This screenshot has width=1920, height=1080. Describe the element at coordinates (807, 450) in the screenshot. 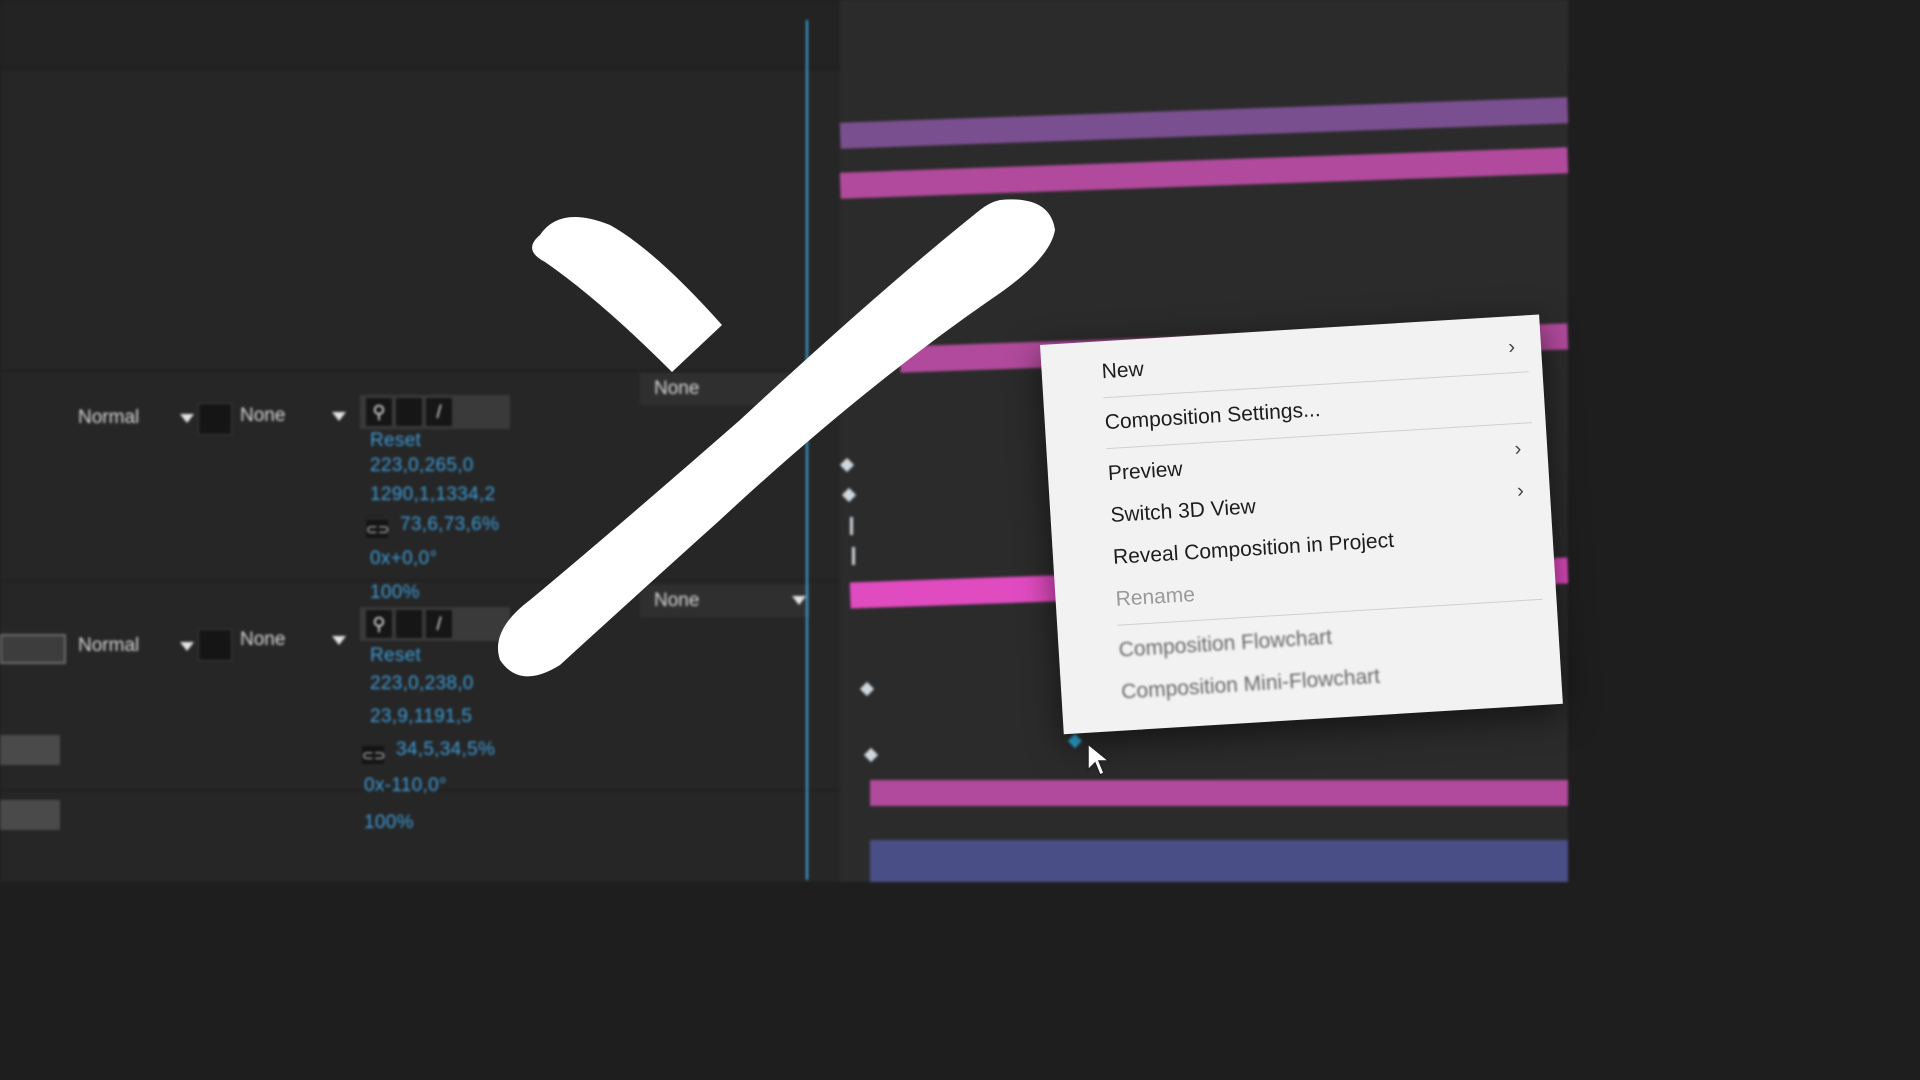

I see `playhead` at that location.